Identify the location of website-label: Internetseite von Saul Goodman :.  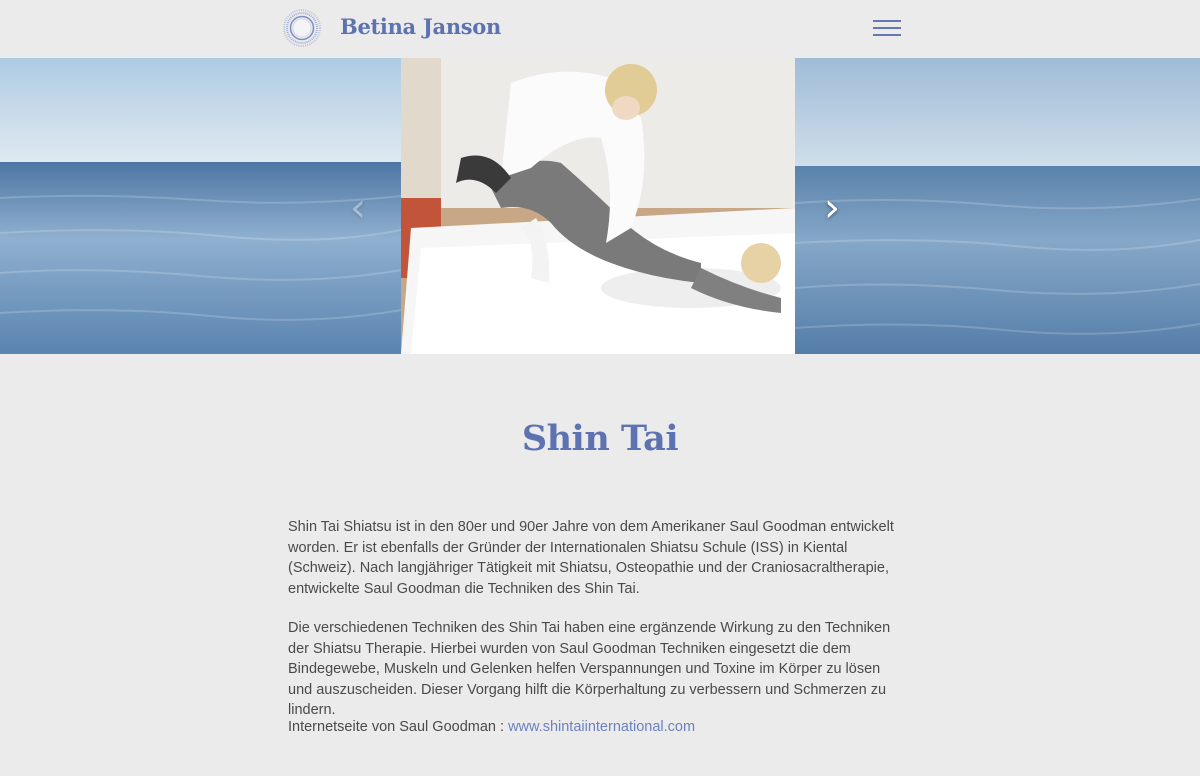
(398, 727).